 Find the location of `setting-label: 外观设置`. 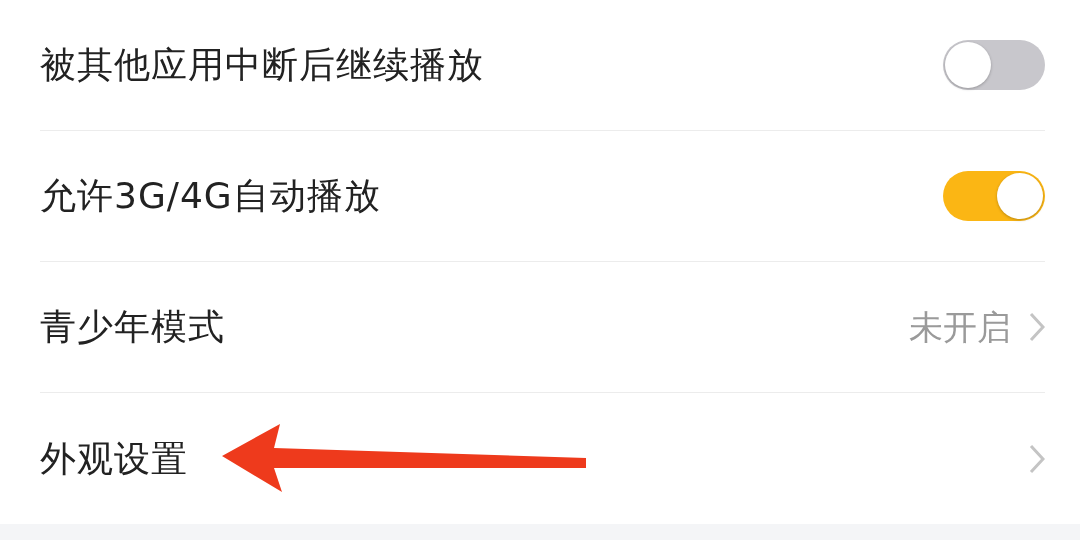

setting-label: 外观设置 is located at coordinates (114, 458).